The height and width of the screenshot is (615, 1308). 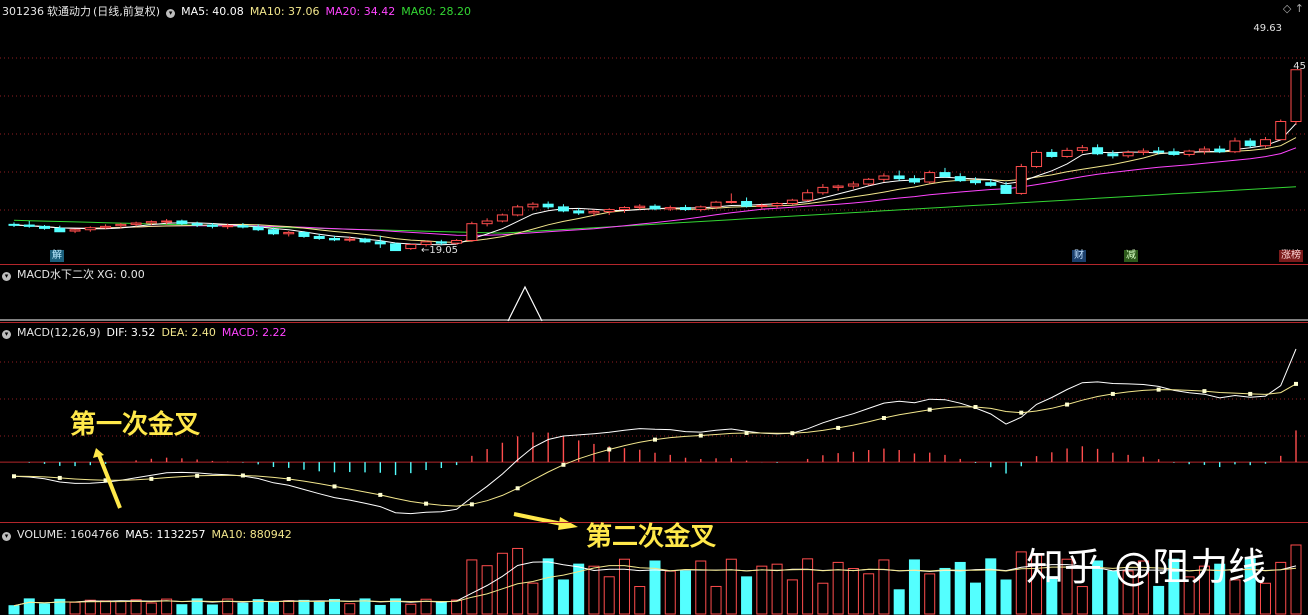 What do you see at coordinates (651, 537) in the screenshot?
I see `second-golden-cross-annotation: 第二次金叉` at bounding box center [651, 537].